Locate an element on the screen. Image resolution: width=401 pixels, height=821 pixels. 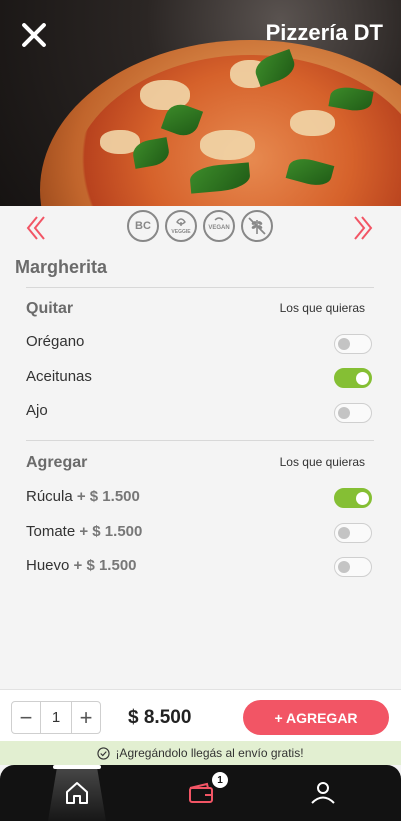
profile-icon is located at coordinates (323, 793).